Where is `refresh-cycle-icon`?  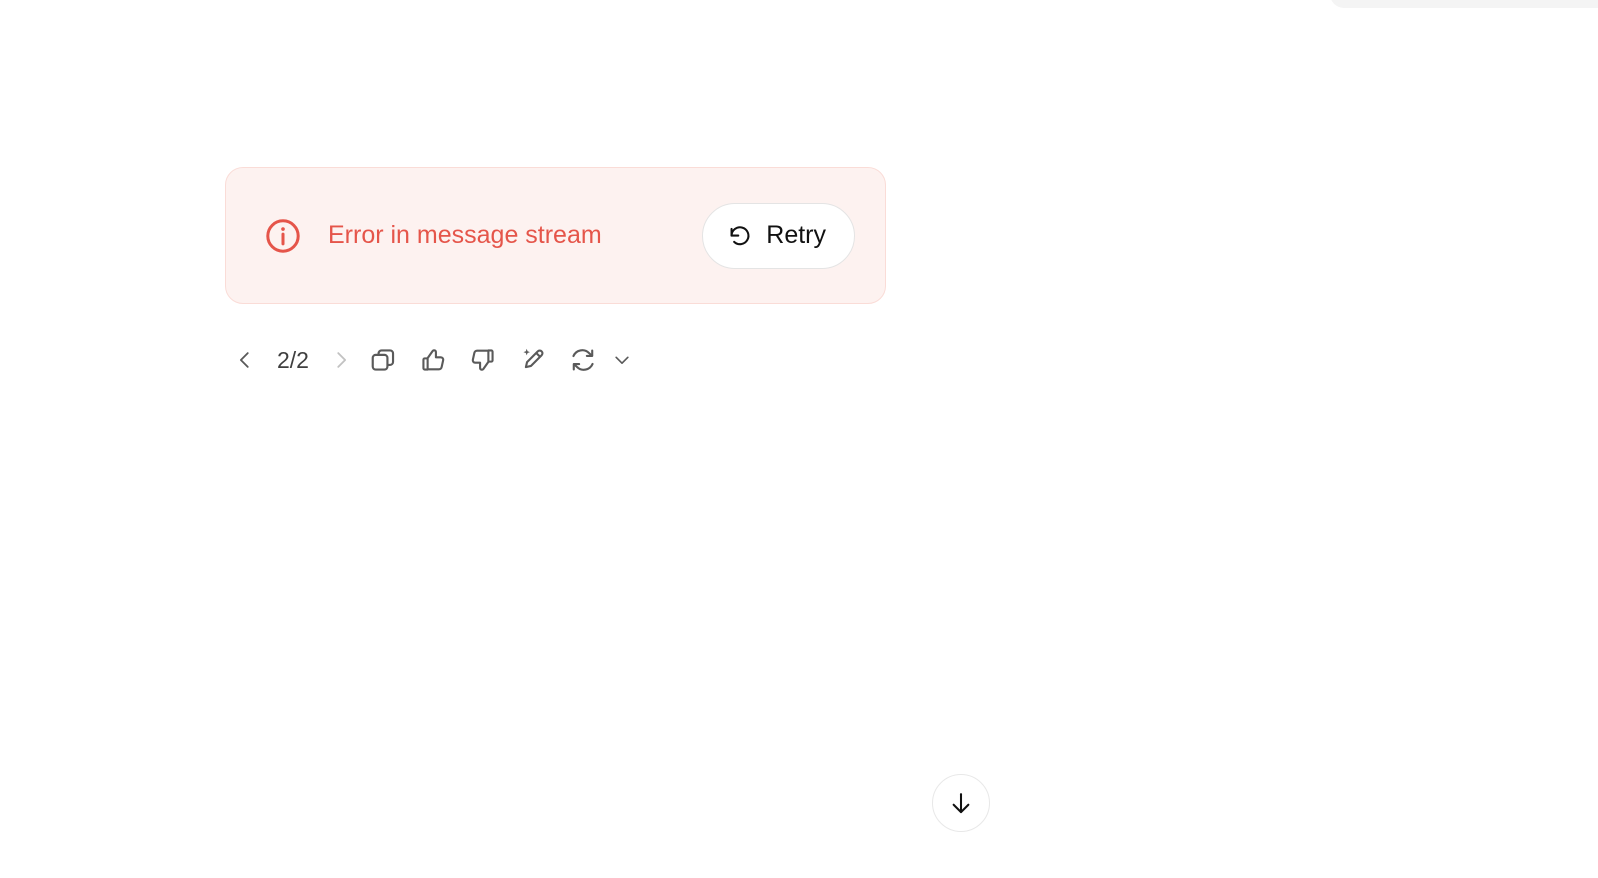
refresh-cycle-icon is located at coordinates (583, 360).